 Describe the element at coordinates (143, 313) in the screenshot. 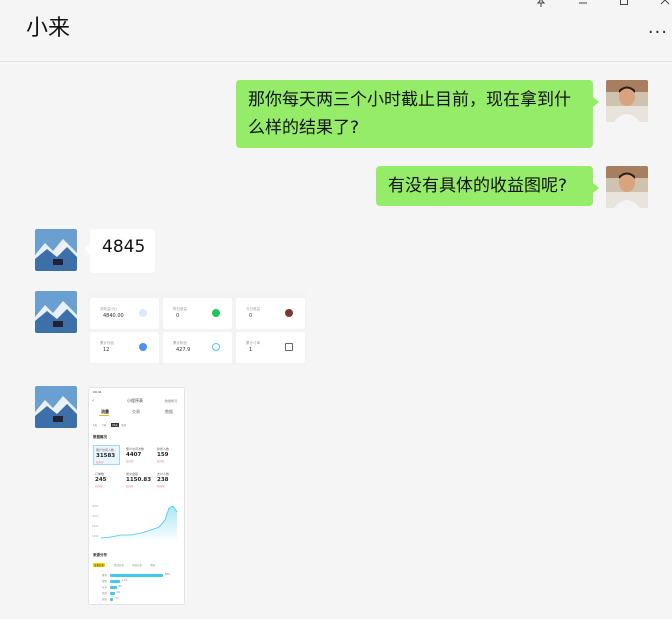

I see `wallet-icon` at that location.